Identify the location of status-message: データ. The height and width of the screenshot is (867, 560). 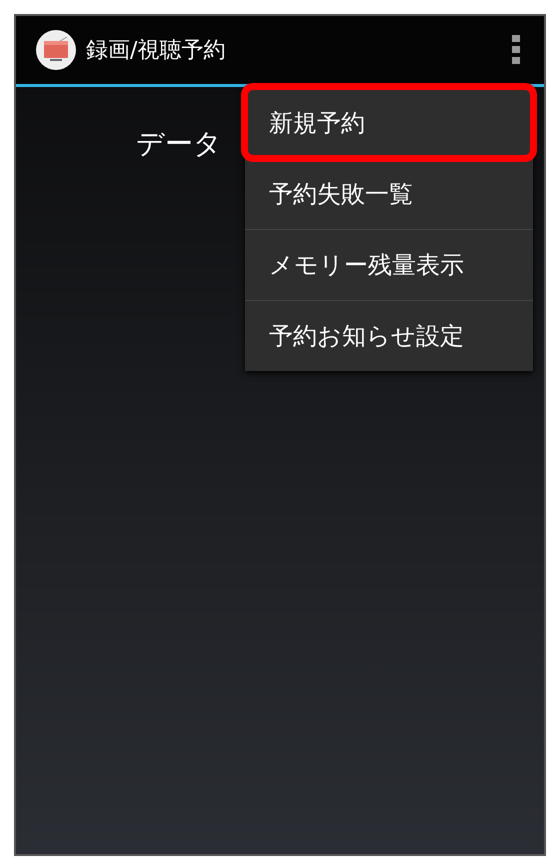
(179, 144).